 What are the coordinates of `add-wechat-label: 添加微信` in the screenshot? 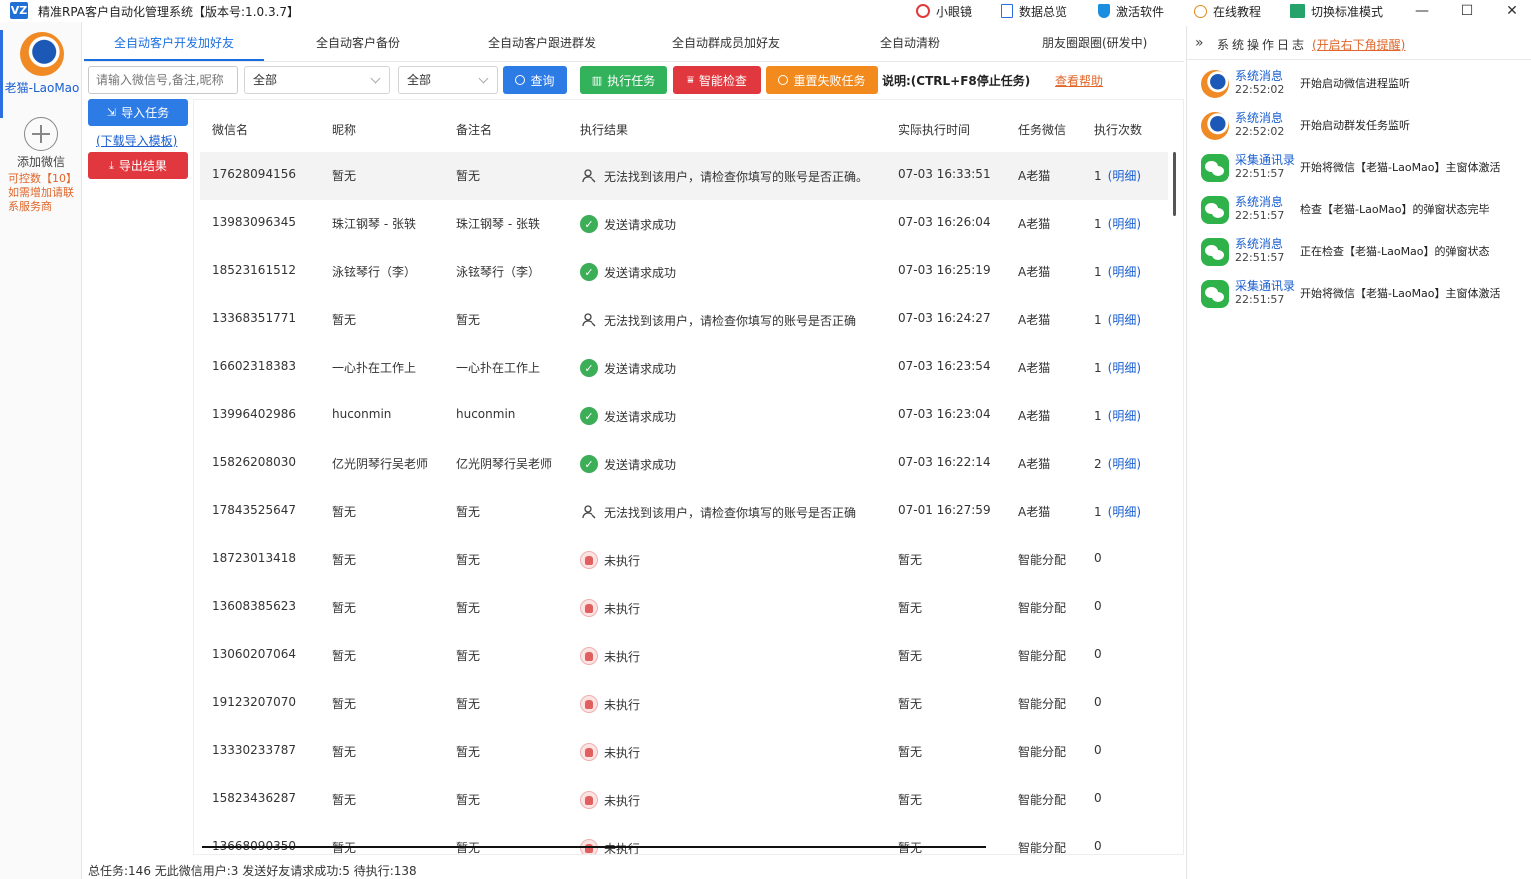 It's located at (41, 161).